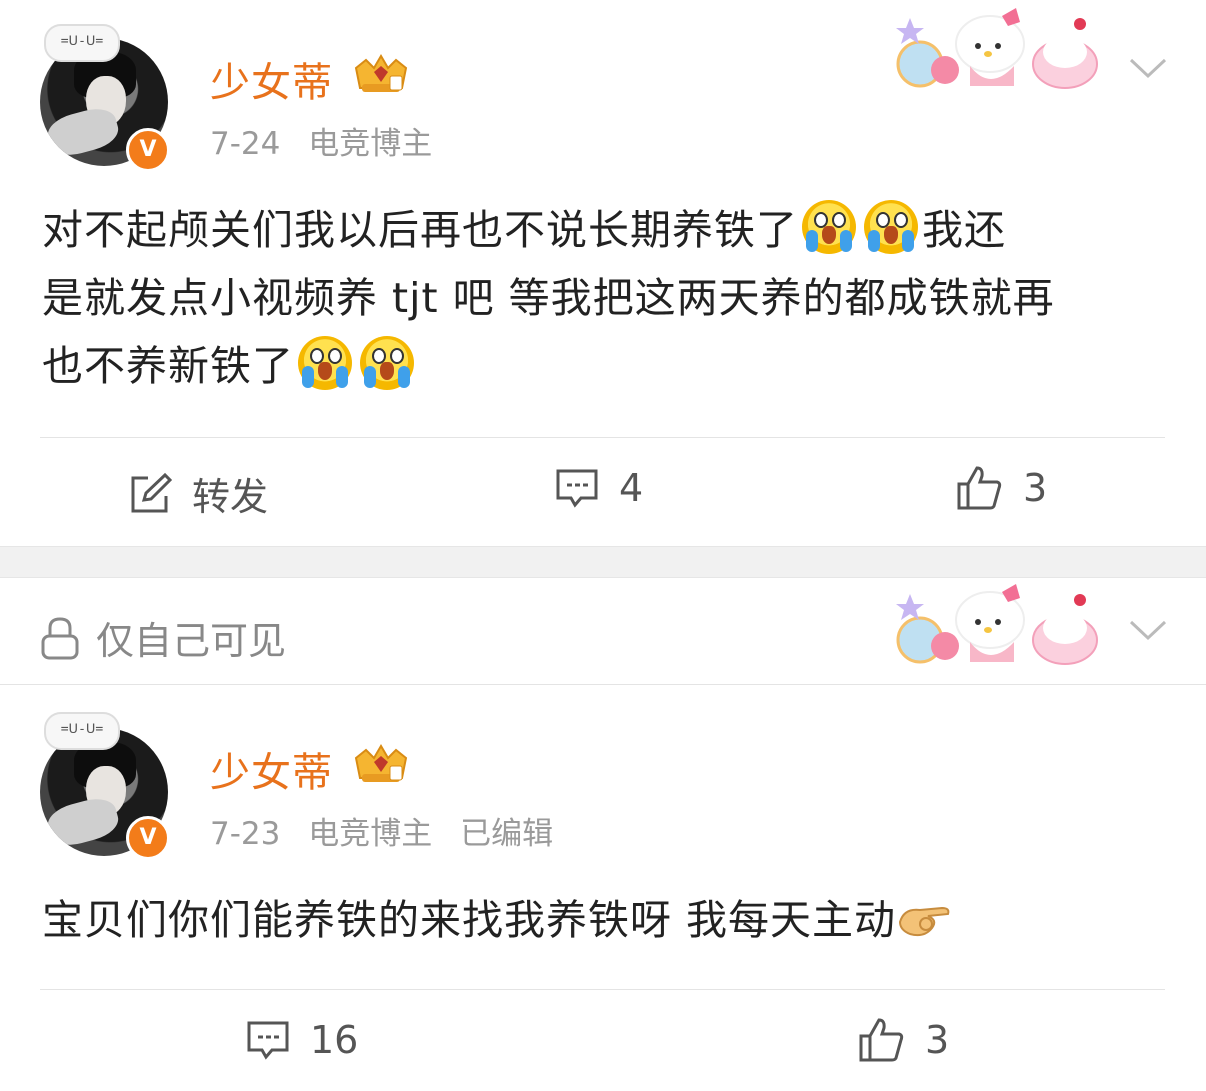 The height and width of the screenshot is (1091, 1206). What do you see at coordinates (420, 230) in the screenshot?
I see `post-text-line: 对不起颅关们我以后再也不说长期养铁了` at bounding box center [420, 230].